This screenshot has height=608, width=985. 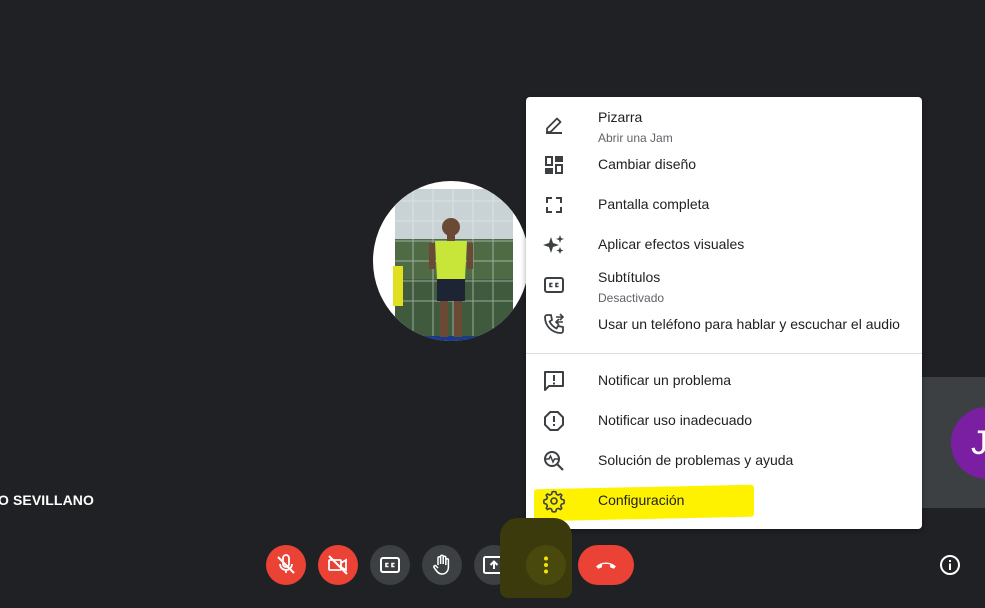 I want to click on fullscreen-icon, so click(x=554, y=205).